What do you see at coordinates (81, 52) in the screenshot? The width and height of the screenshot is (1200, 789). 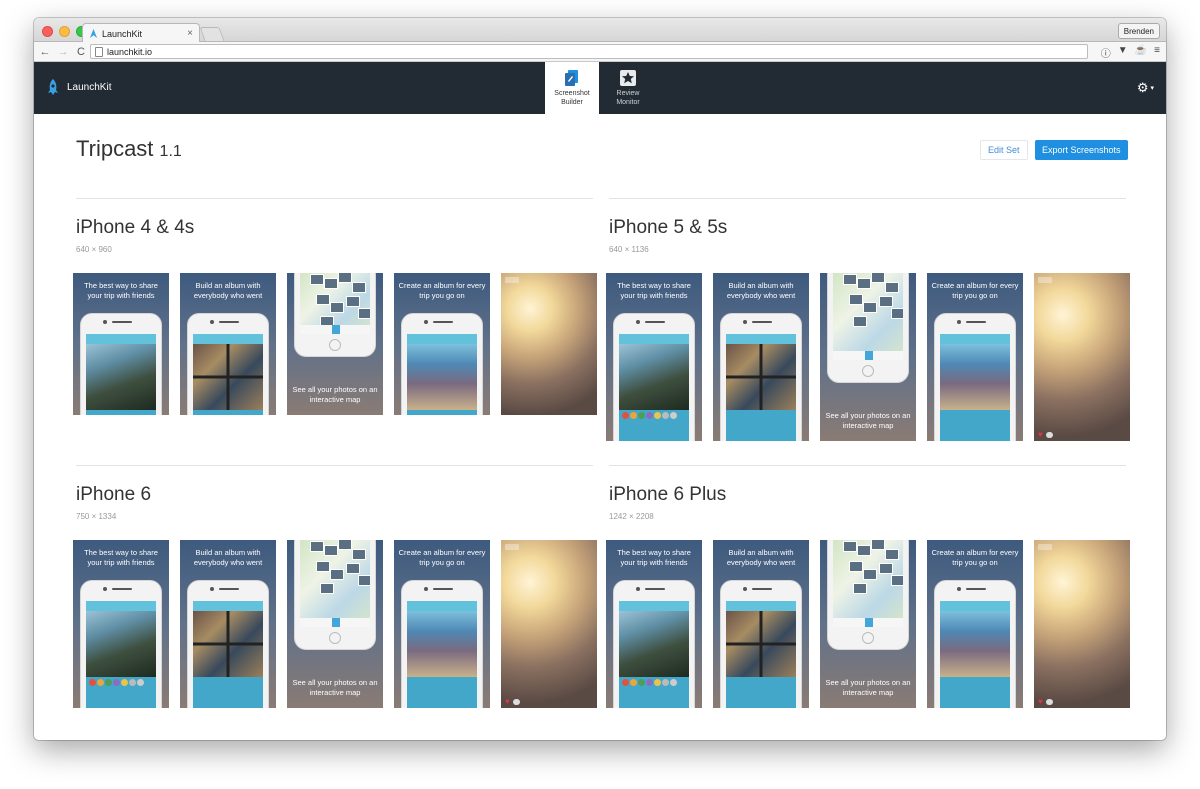 I see `reload-button: C` at bounding box center [81, 52].